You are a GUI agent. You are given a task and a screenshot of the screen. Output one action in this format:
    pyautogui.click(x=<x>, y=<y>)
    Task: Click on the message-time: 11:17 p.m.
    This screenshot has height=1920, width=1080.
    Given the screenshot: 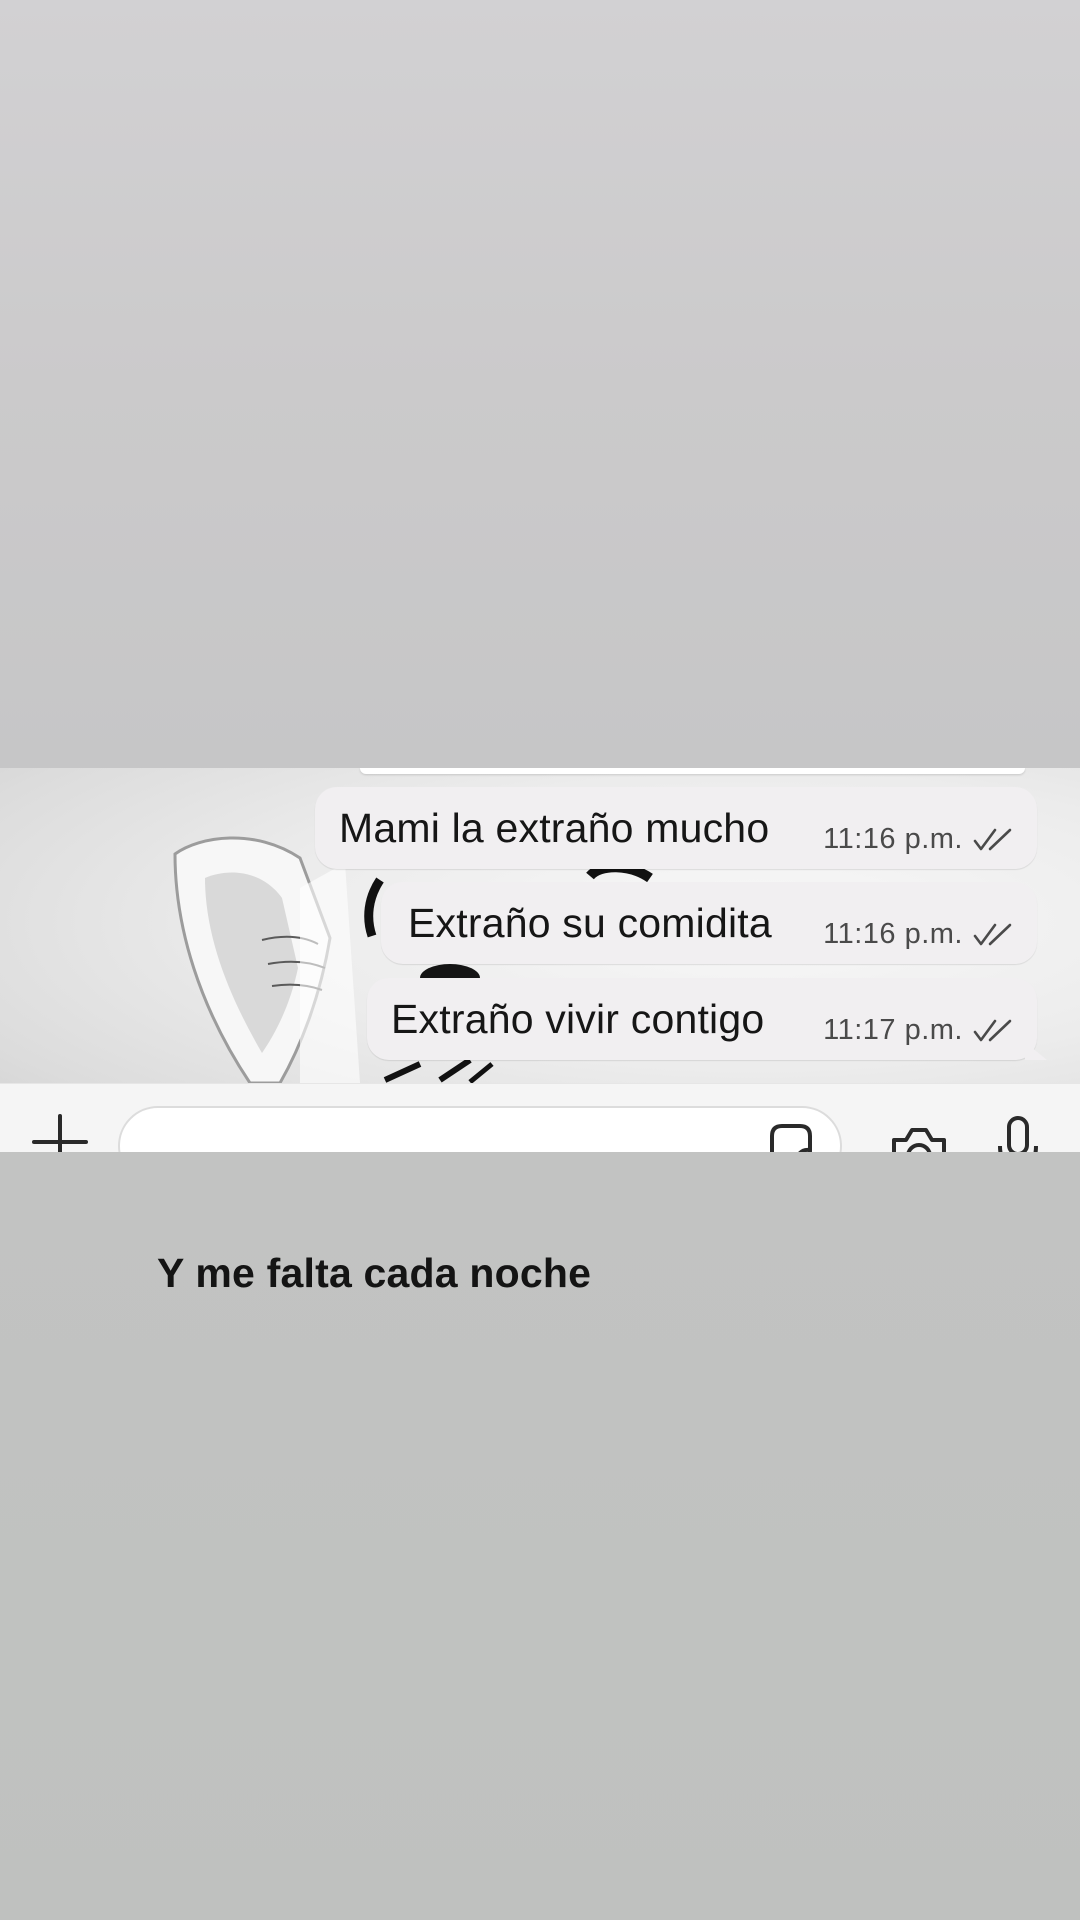 What is the action you would take?
    pyautogui.click(x=893, y=1030)
    